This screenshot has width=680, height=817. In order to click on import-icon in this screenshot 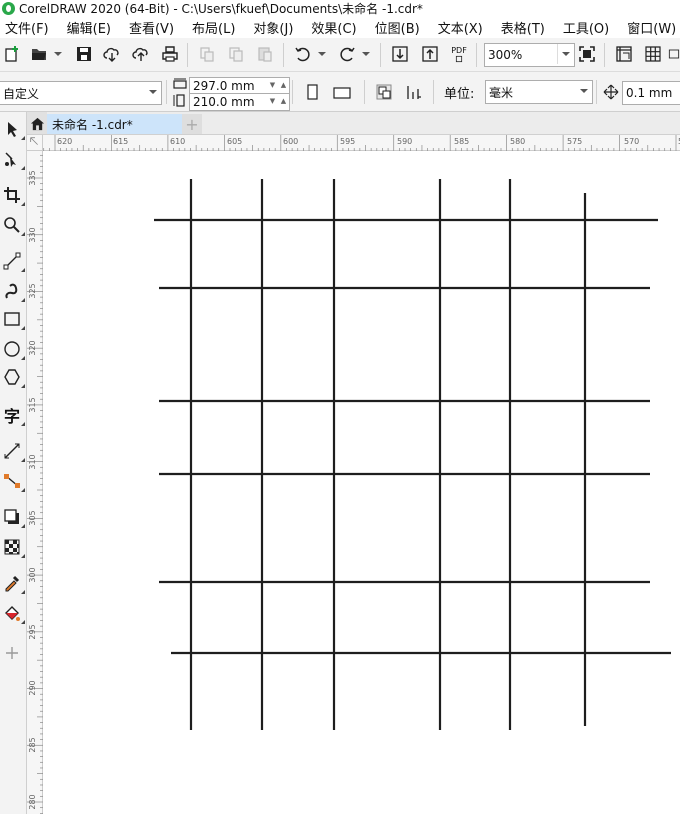, I will do `click(400, 54)`.